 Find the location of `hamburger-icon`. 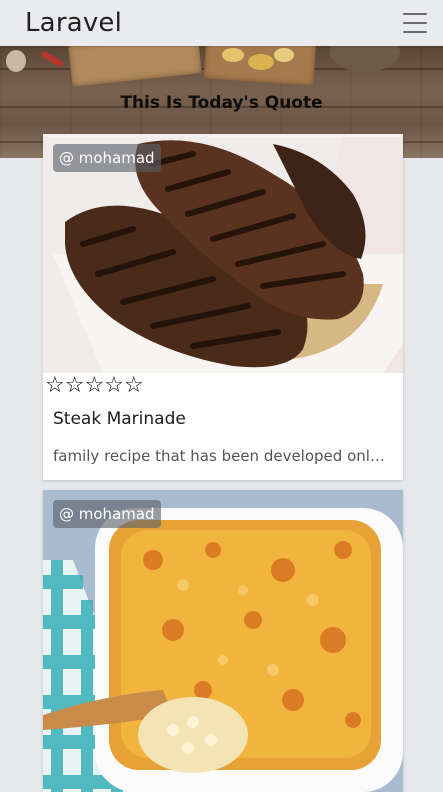

hamburger-icon is located at coordinates (415, 23).